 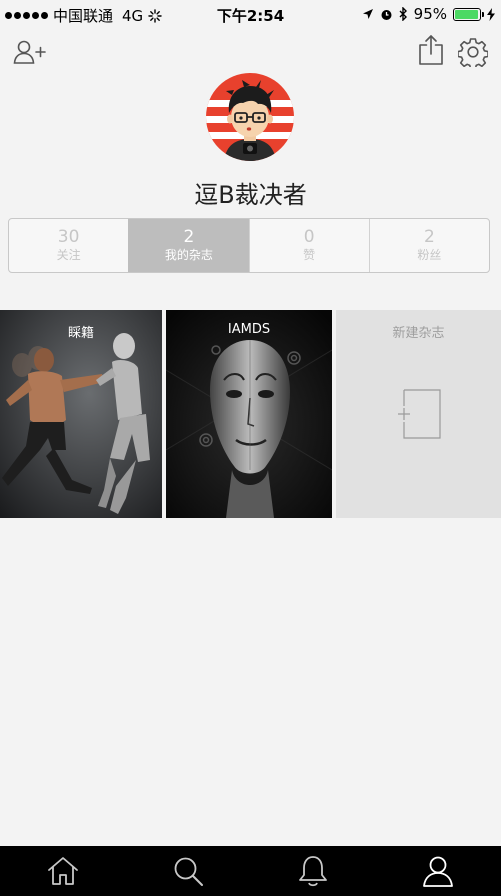 What do you see at coordinates (473, 52) in the screenshot?
I see `settings-button` at bounding box center [473, 52].